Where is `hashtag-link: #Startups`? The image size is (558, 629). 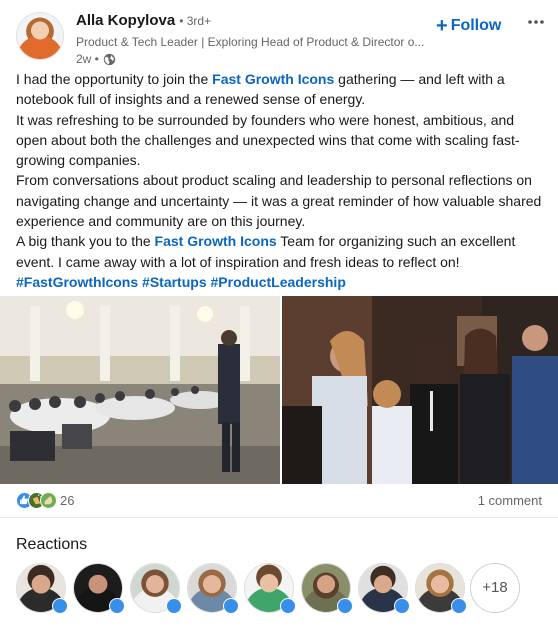
hashtag-link: #Startups is located at coordinates (174, 282).